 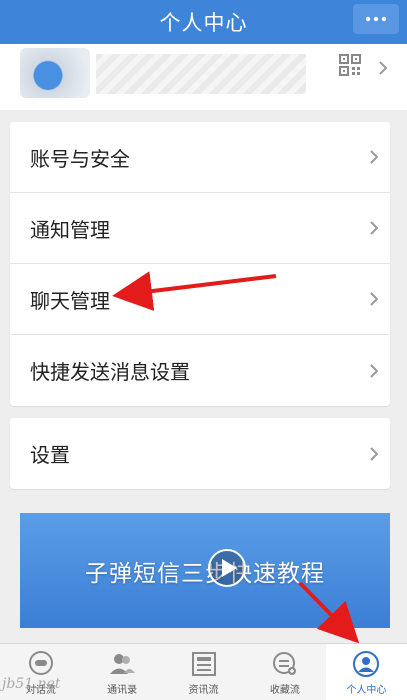 I want to click on more-dots-icon, so click(x=376, y=19).